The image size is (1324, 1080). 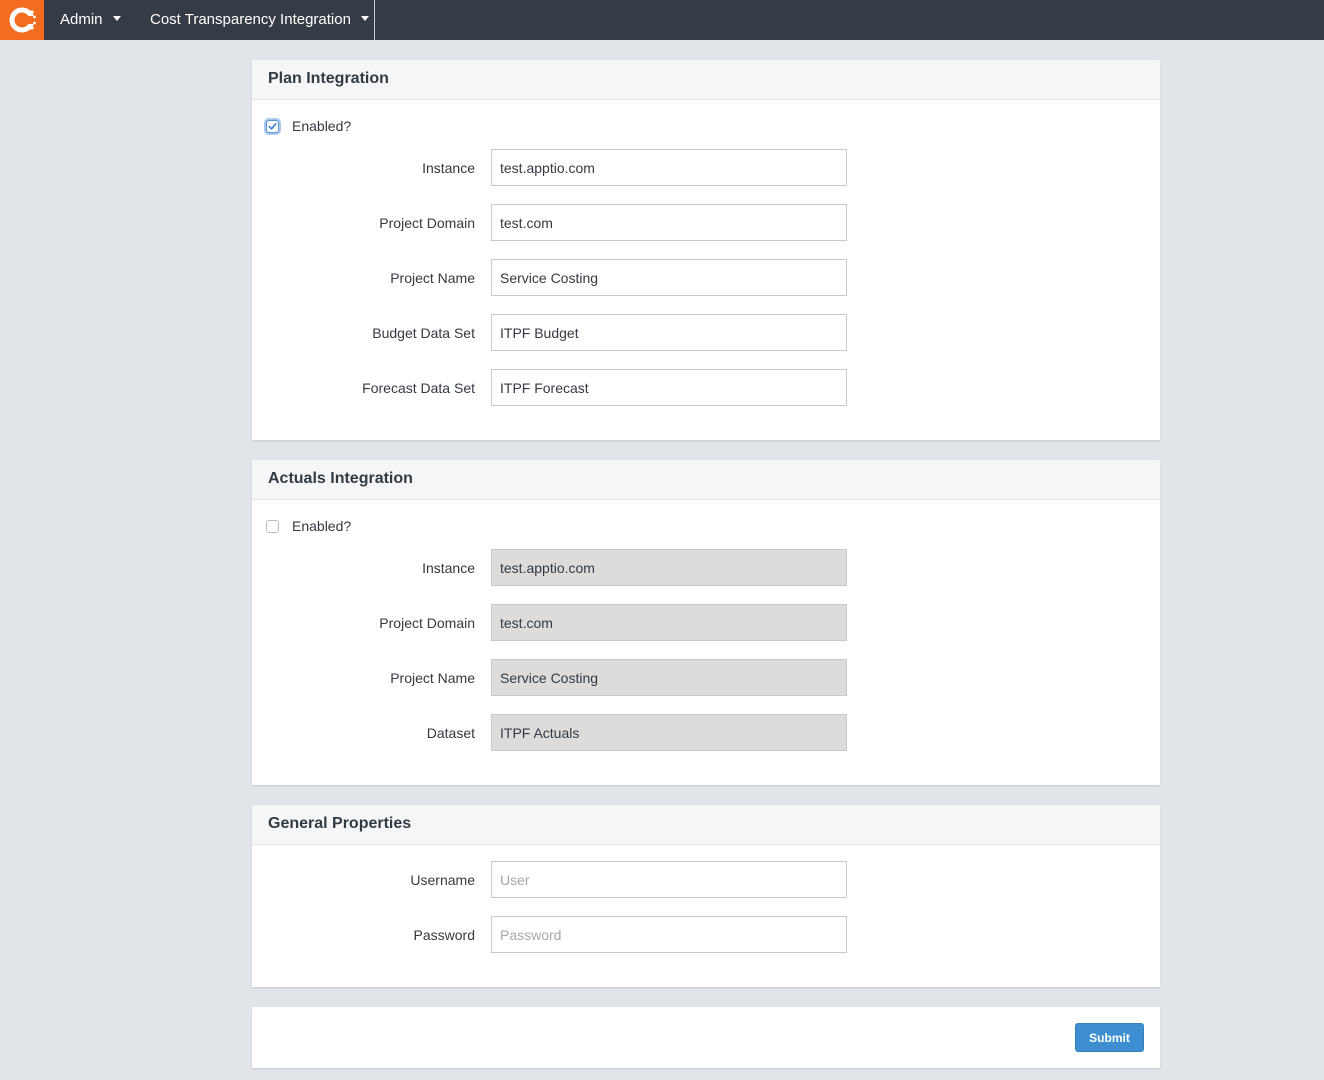 I want to click on plan-budget-data-set-input, so click(x=669, y=332).